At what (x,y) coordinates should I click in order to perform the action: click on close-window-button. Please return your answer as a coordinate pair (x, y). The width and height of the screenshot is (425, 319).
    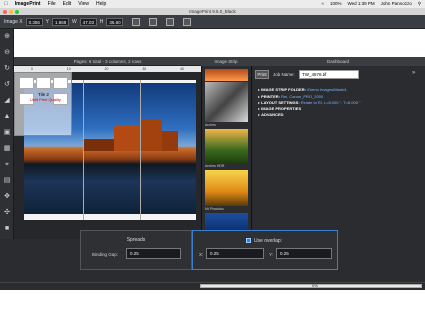
    Looking at the image, I should click on (5, 11).